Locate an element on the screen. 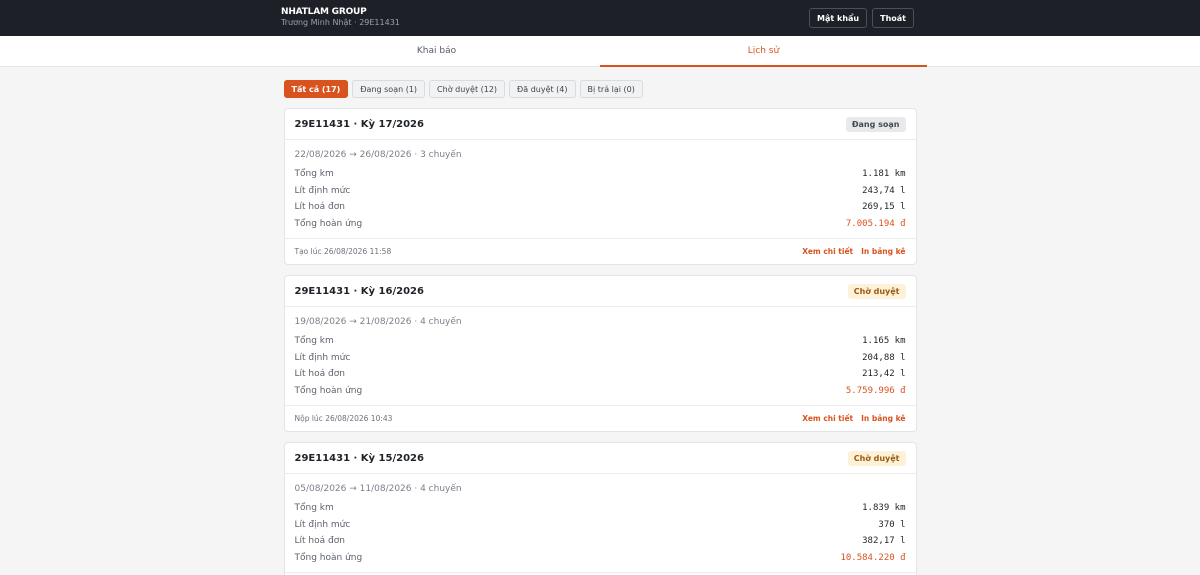 The height and width of the screenshot is (575, 1200). row-total-km: Tổng km 1.839 km is located at coordinates (600, 508).